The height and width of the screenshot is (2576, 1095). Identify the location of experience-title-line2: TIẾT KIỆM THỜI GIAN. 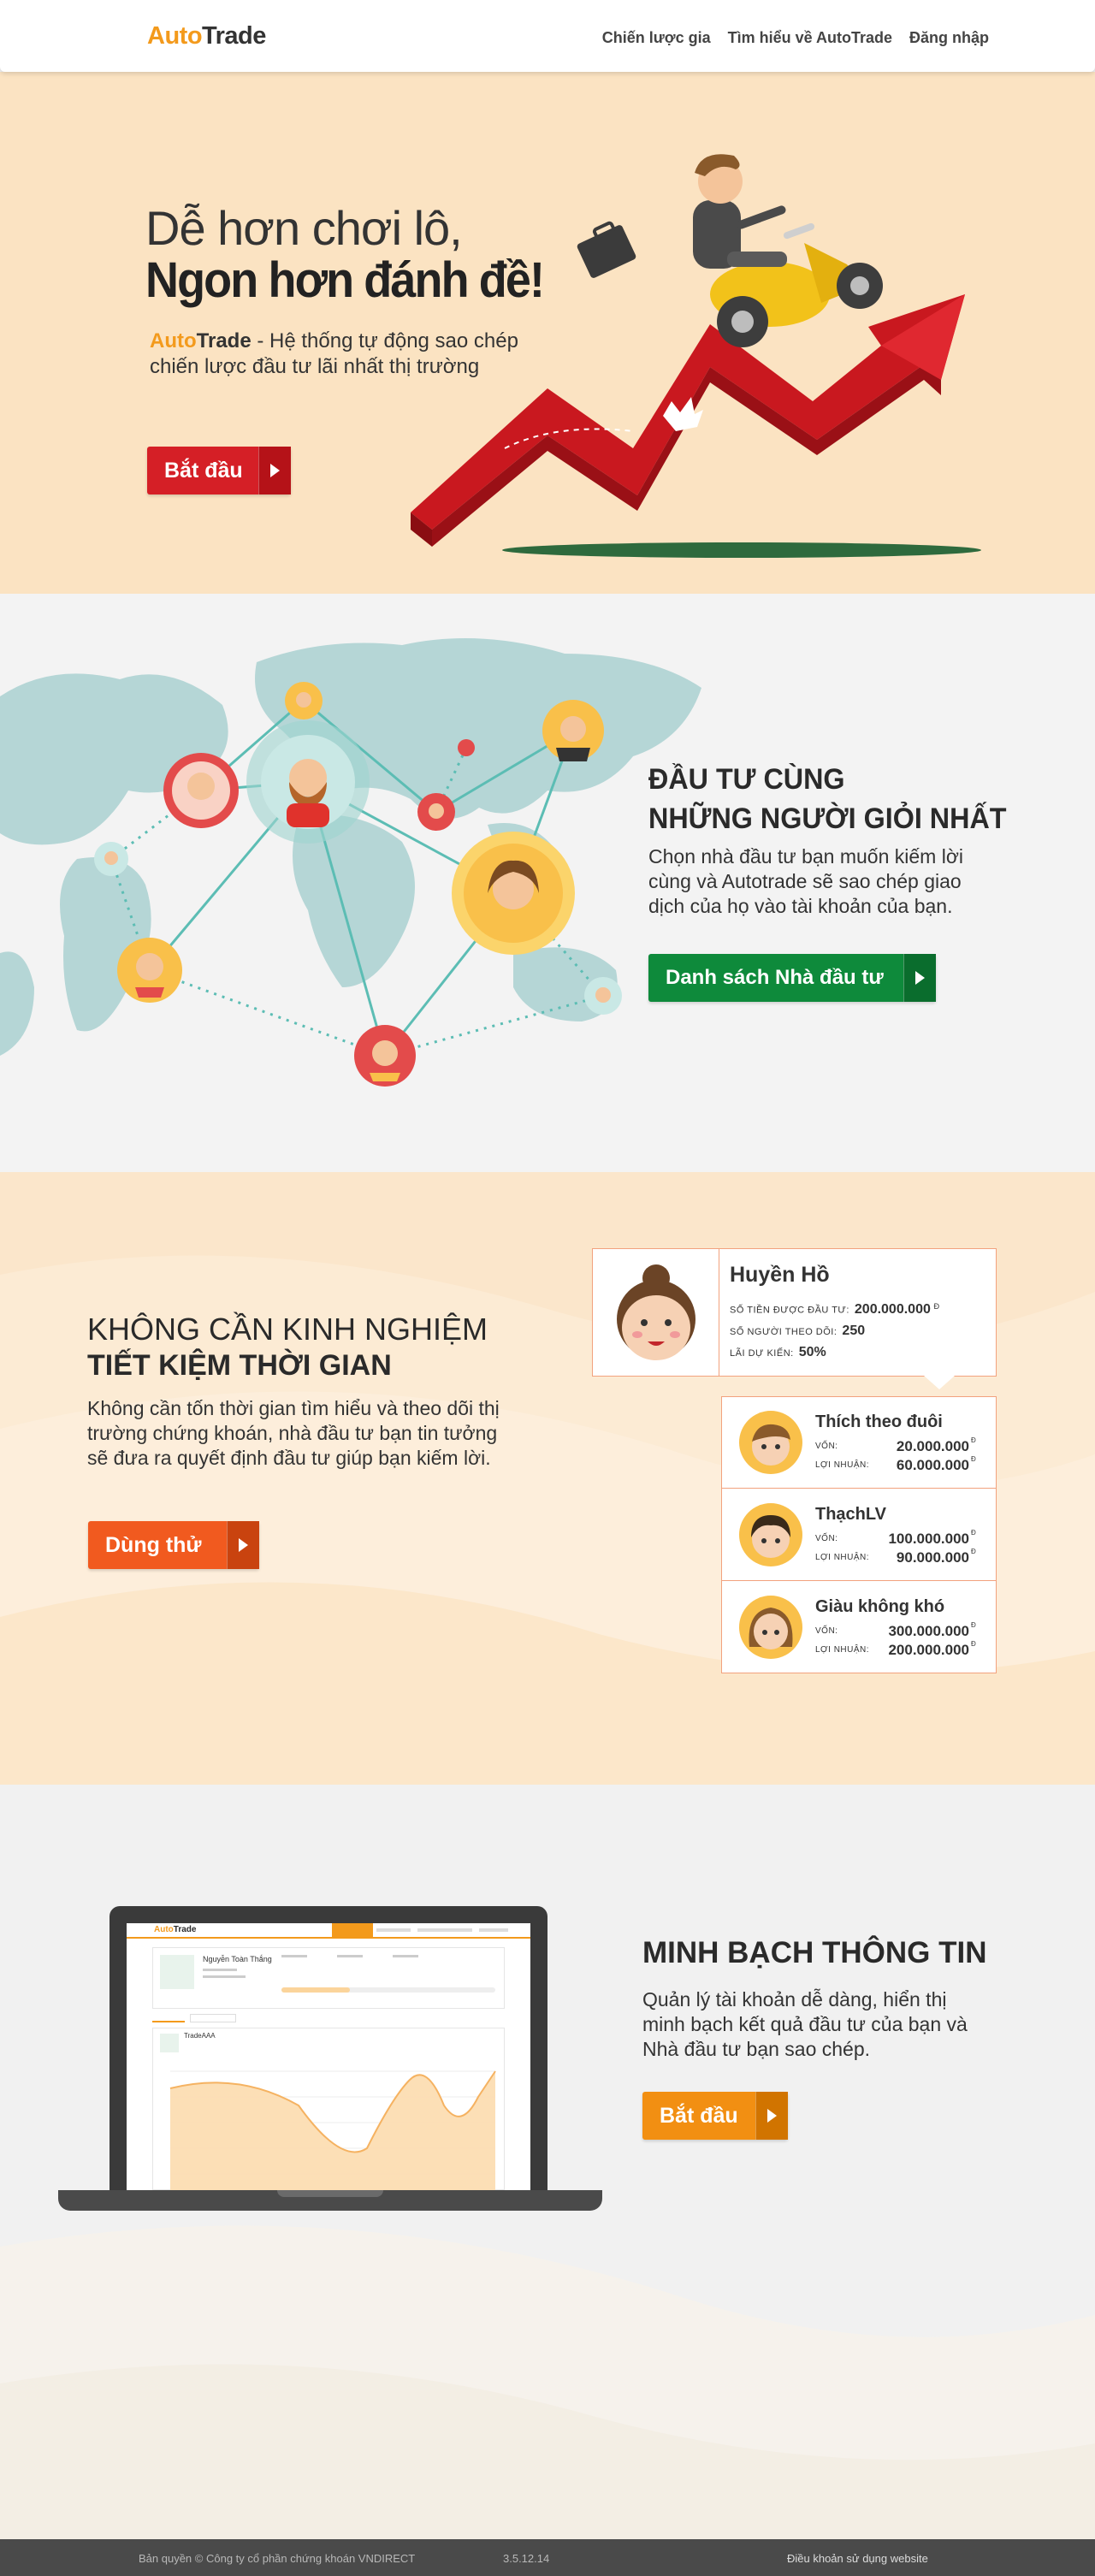
(239, 1365).